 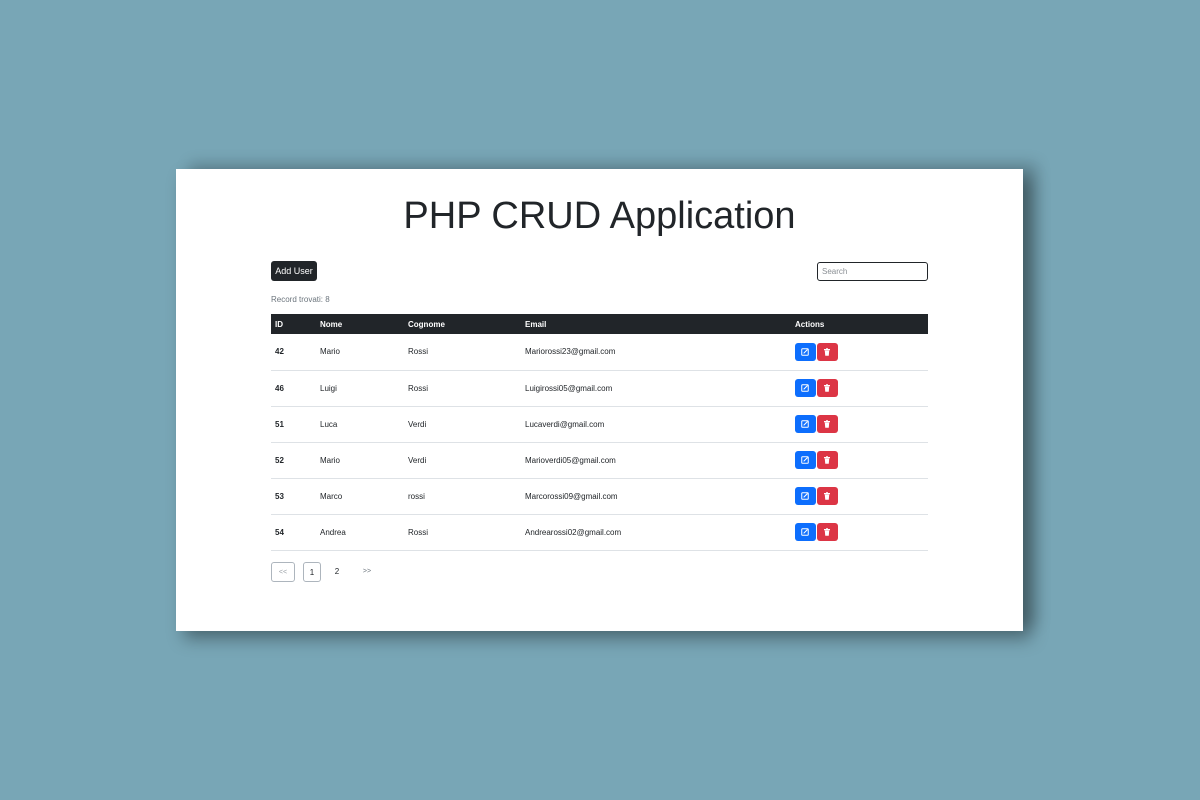 What do you see at coordinates (573, 532) in the screenshot?
I see `cell-email: Andrearossi02@gmail.com` at bounding box center [573, 532].